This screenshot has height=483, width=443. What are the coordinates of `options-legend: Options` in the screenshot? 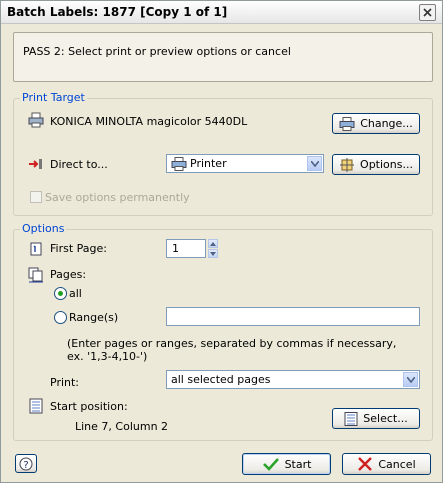 It's located at (43, 228).